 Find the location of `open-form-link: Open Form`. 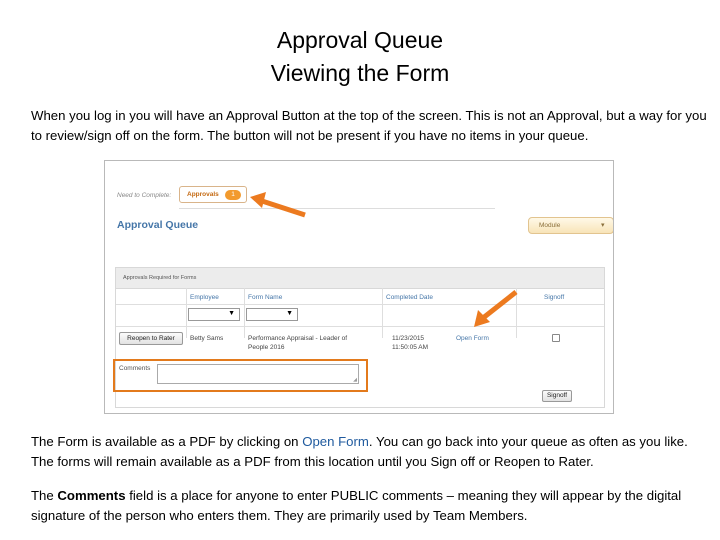

open-form-link: Open Form is located at coordinates (472, 338).